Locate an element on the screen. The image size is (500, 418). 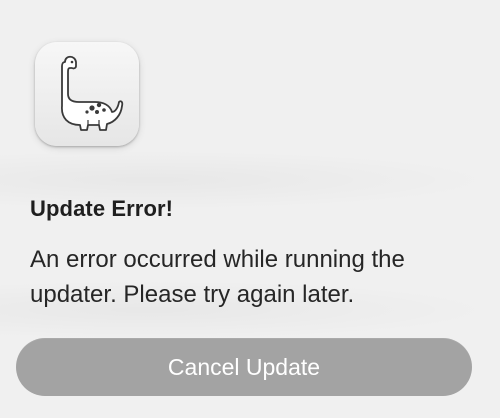
dinosaur-app-icon is located at coordinates (87, 94).